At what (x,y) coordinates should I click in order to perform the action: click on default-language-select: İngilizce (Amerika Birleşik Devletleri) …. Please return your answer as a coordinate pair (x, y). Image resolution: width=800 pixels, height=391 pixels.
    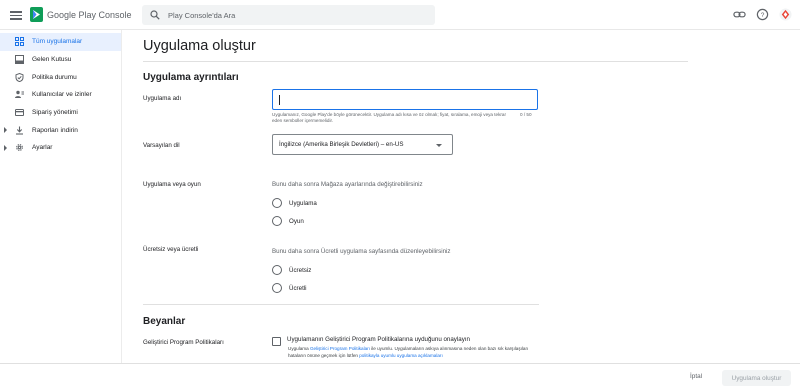
    Looking at the image, I should click on (362, 144).